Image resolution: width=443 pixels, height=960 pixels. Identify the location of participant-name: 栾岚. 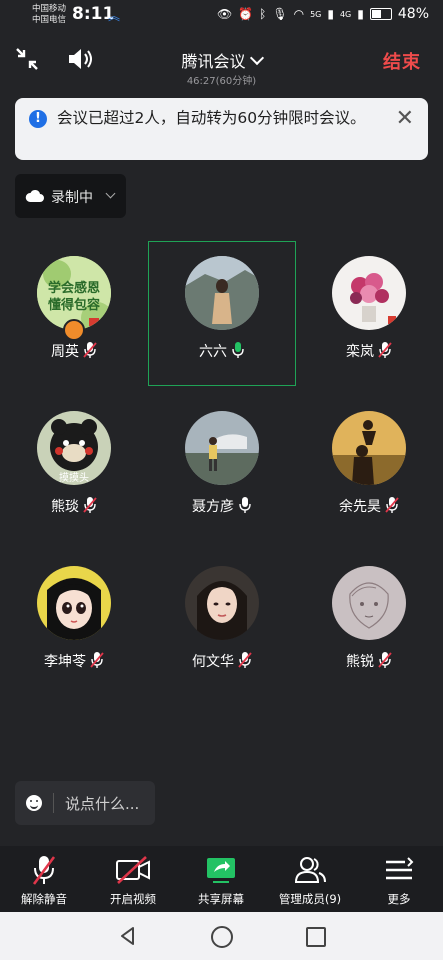
(369, 351).